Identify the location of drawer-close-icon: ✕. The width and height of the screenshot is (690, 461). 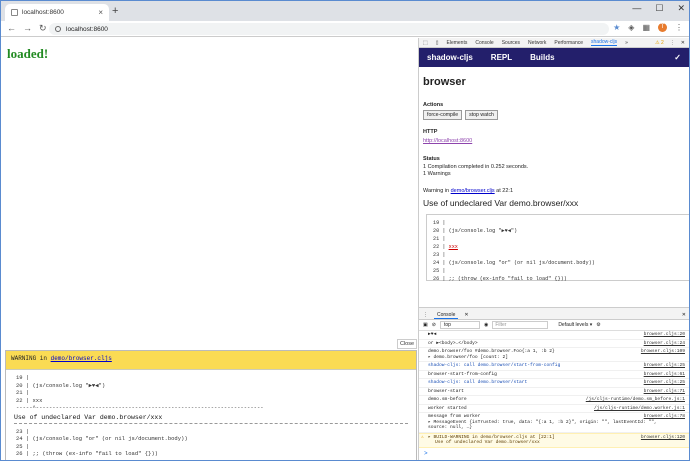
(684, 315).